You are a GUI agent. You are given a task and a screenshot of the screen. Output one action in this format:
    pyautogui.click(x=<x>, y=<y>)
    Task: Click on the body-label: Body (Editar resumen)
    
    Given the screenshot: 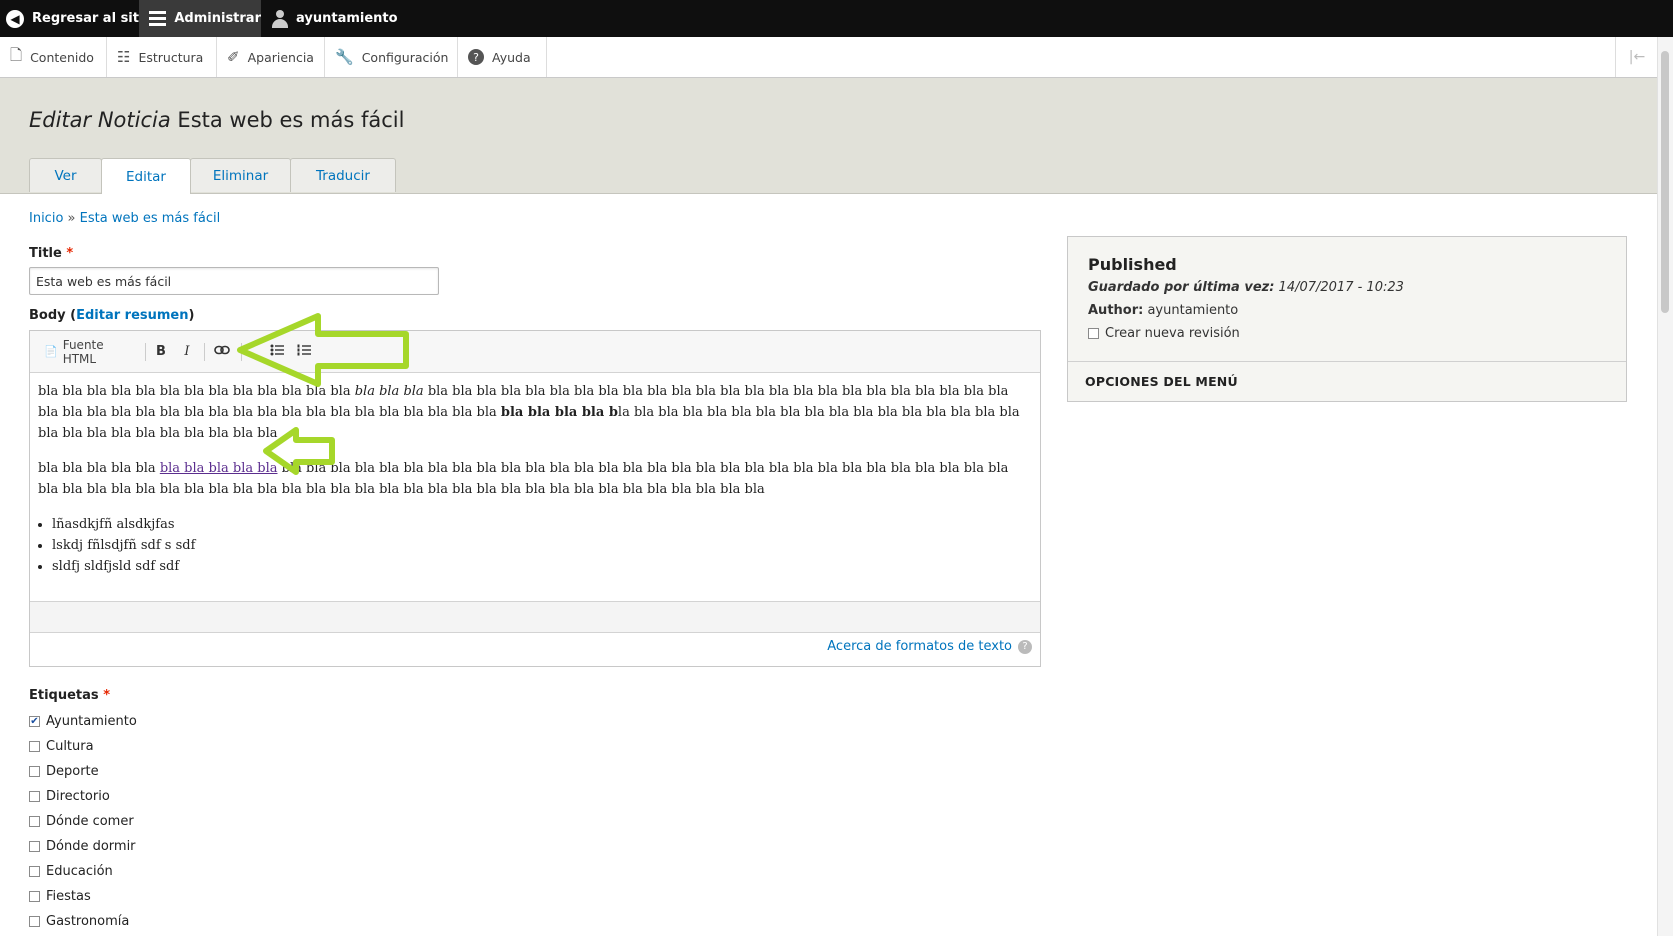 What is the action you would take?
    pyautogui.click(x=111, y=315)
    